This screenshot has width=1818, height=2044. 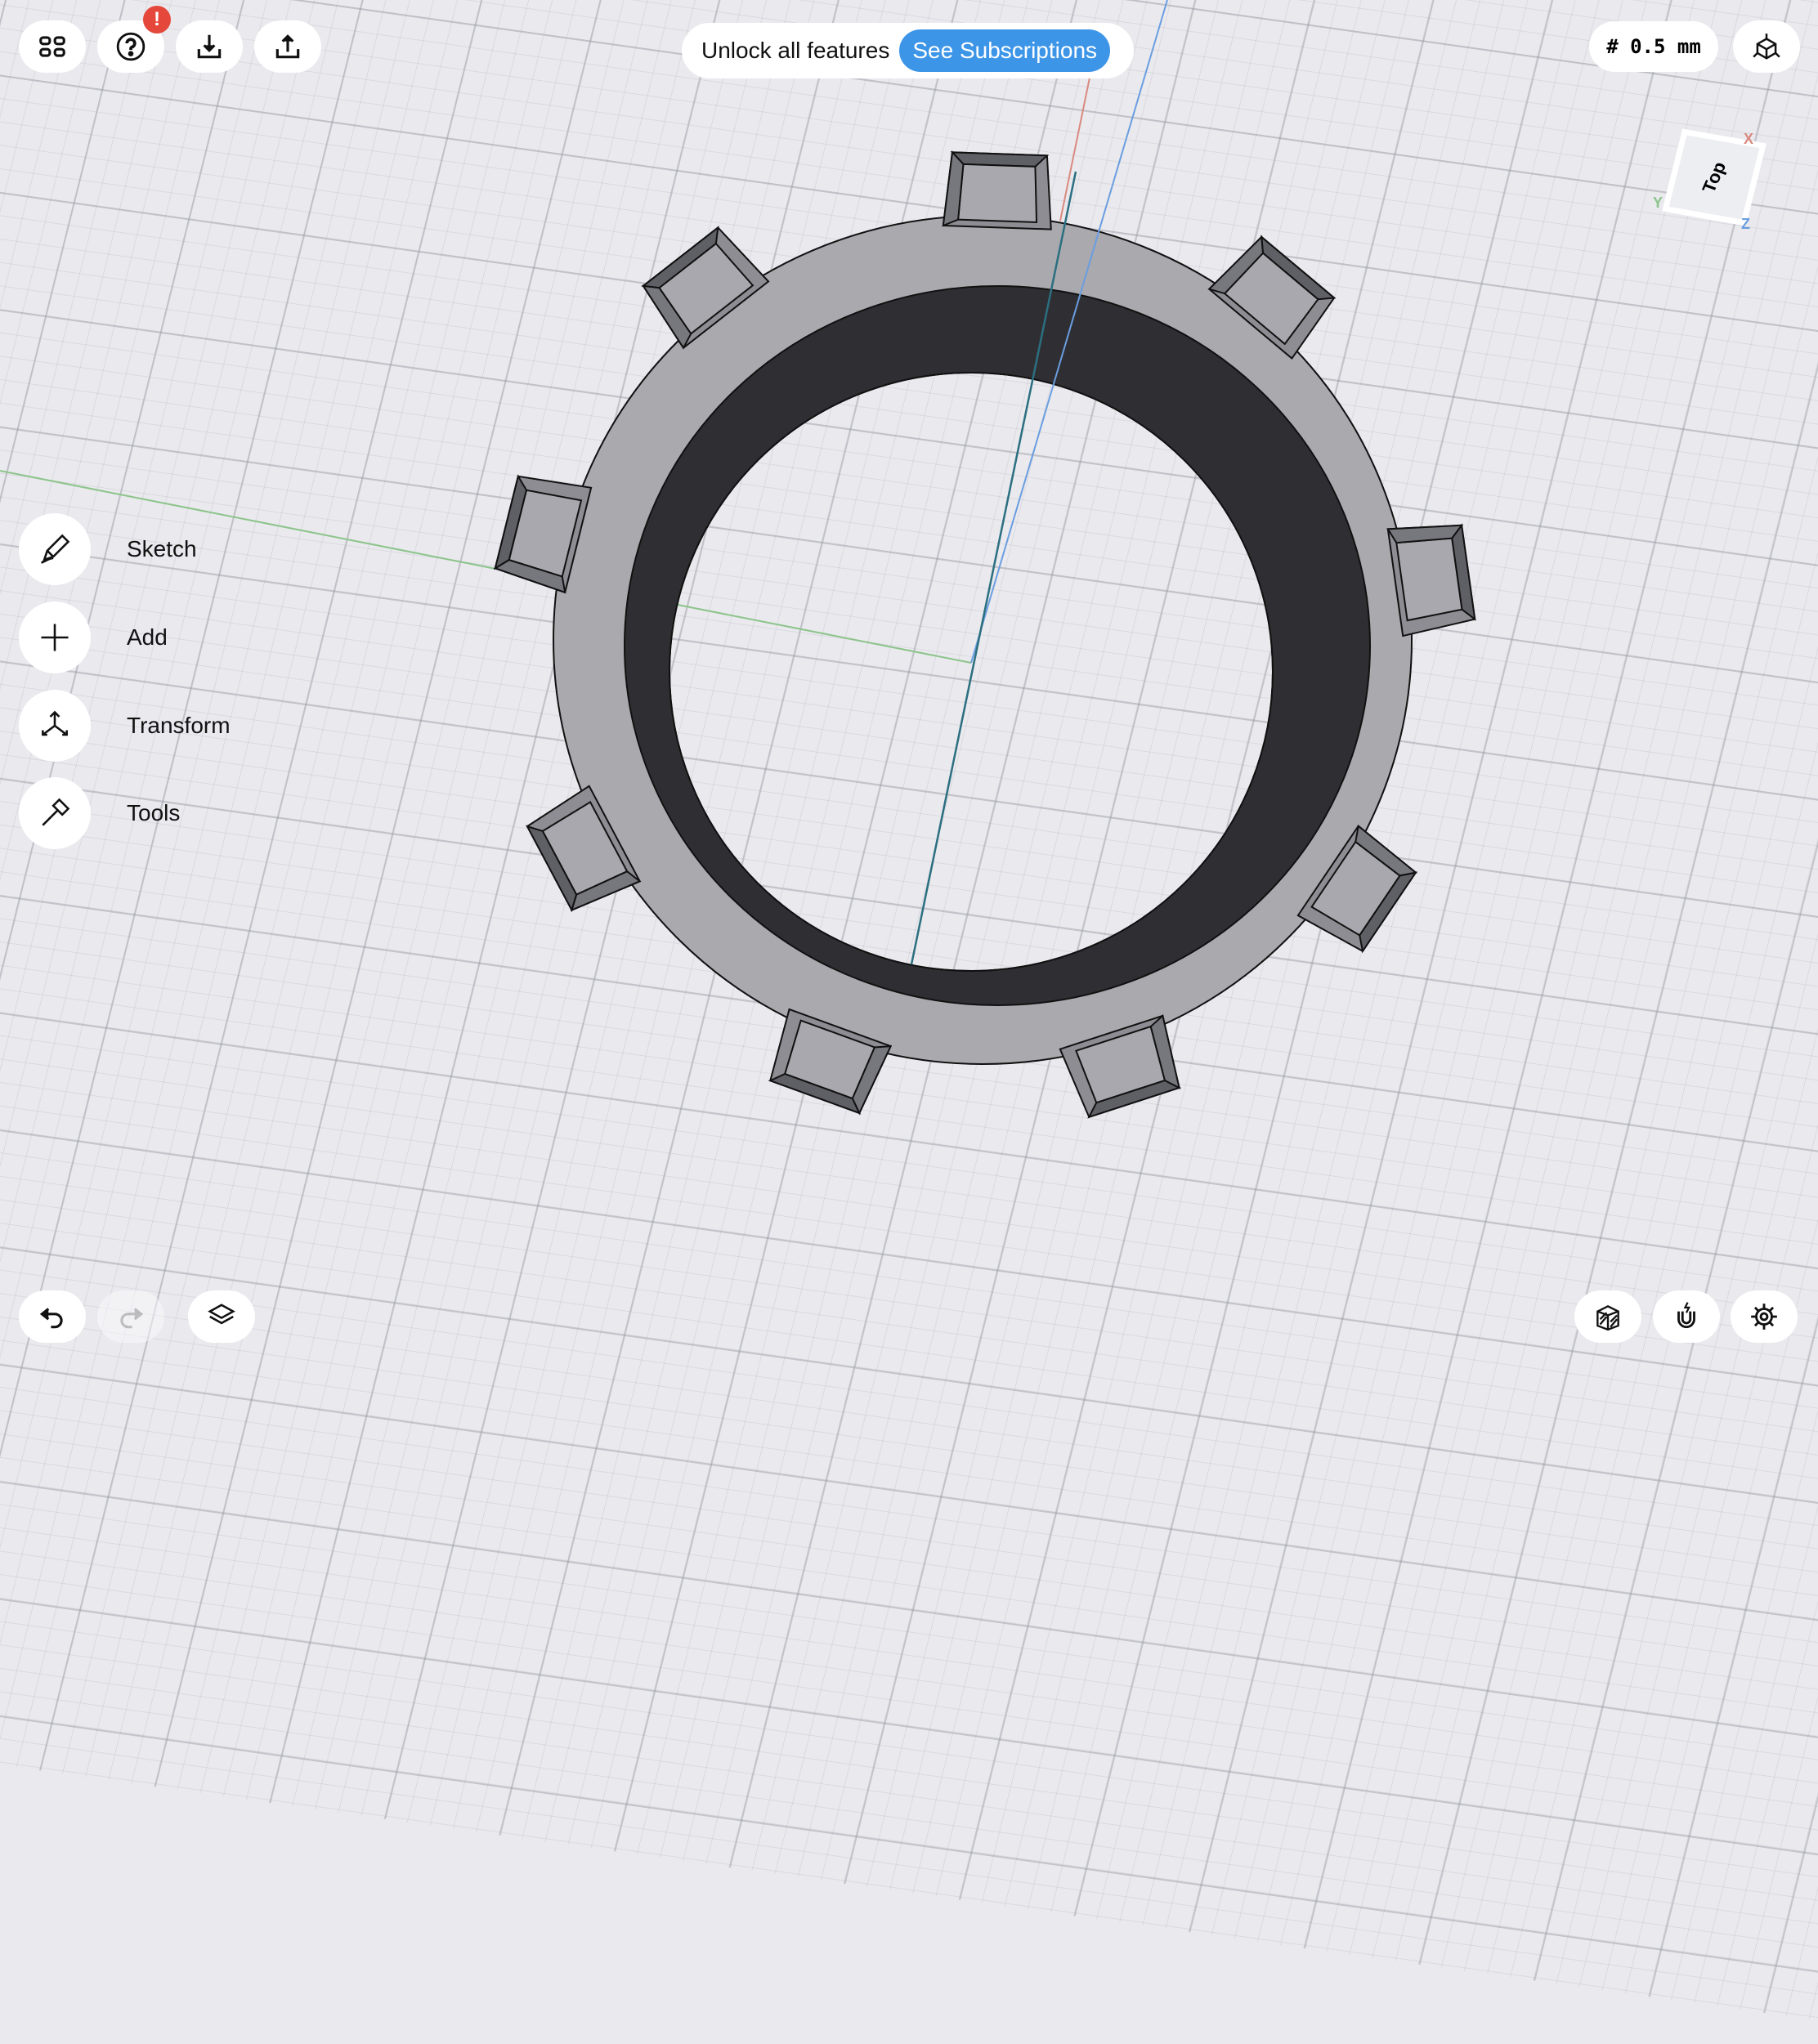 What do you see at coordinates (55, 637) in the screenshot?
I see `plus-icon` at bounding box center [55, 637].